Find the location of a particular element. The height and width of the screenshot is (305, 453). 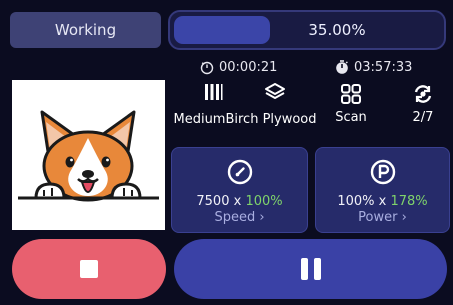

progress-percent: 35.00% is located at coordinates (337, 30).